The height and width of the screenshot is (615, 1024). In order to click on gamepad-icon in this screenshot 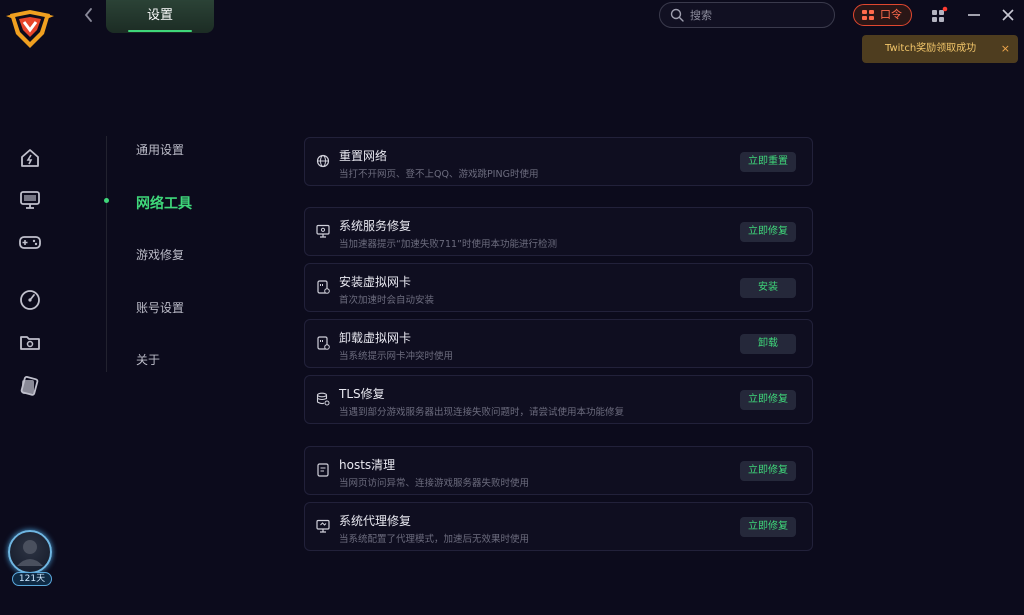, I will do `click(30, 242)`.